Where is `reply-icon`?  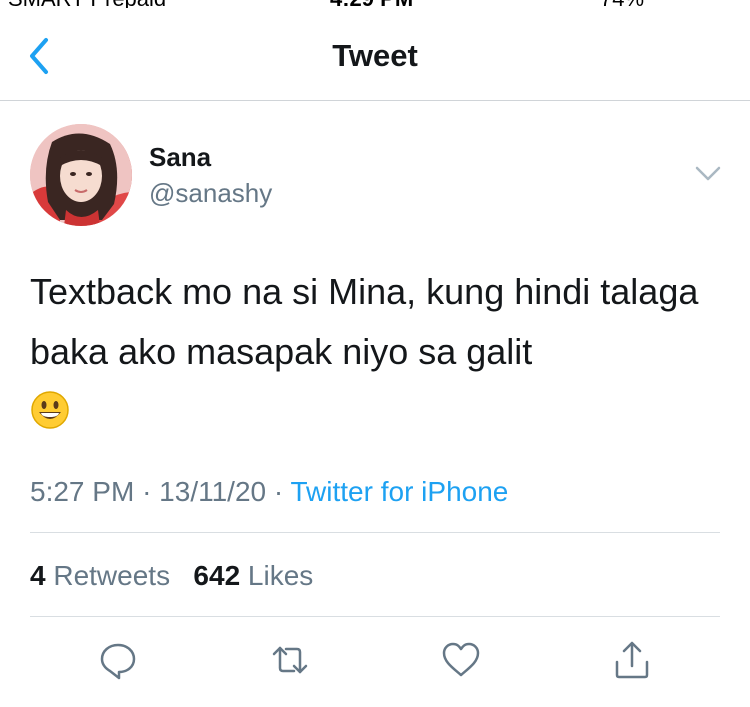
reply-icon is located at coordinates (118, 661).